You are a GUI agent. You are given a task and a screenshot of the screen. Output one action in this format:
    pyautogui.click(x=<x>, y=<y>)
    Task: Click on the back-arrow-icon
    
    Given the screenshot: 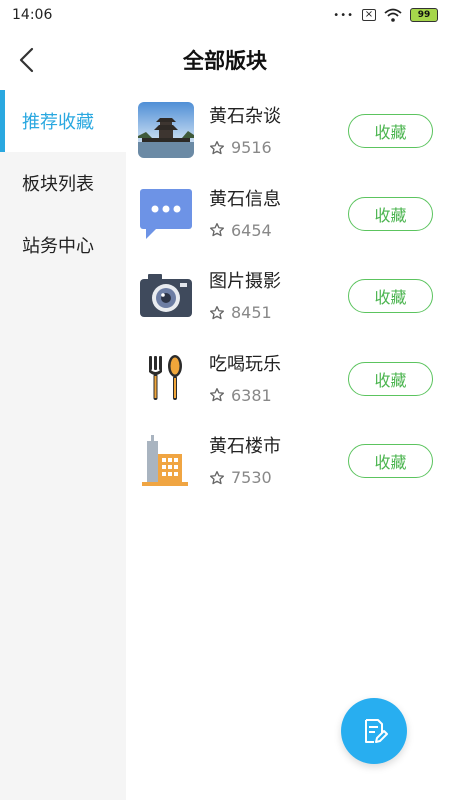 What is the action you would take?
    pyautogui.click(x=28, y=60)
    